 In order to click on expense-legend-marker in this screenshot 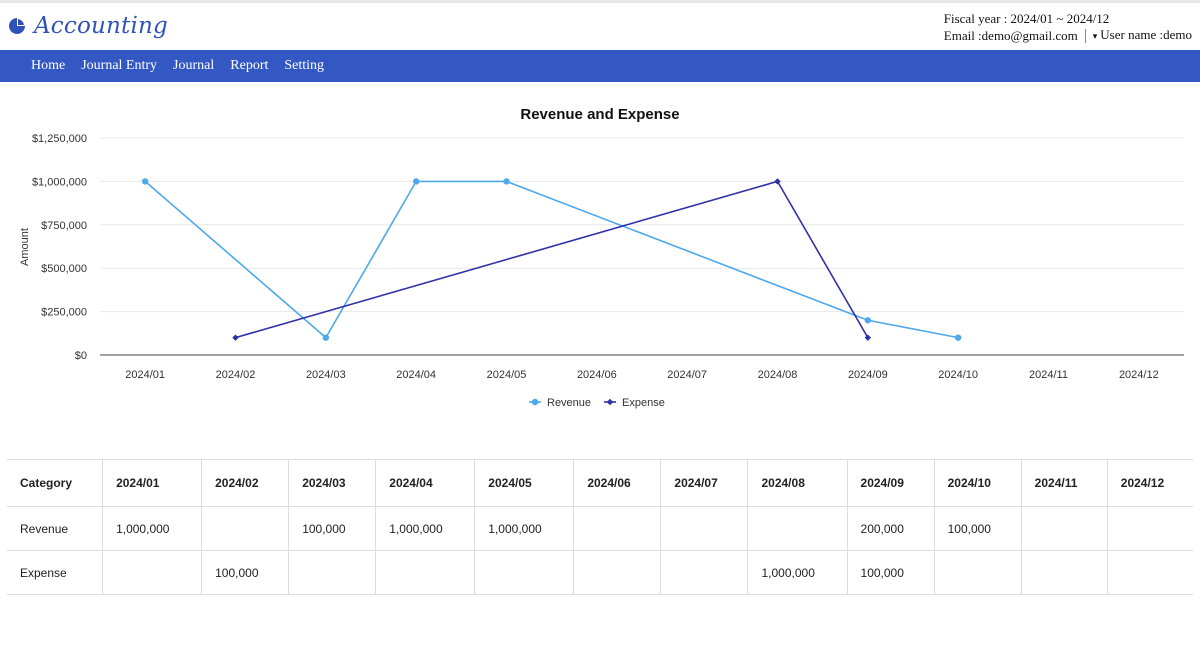, I will do `click(610, 402)`.